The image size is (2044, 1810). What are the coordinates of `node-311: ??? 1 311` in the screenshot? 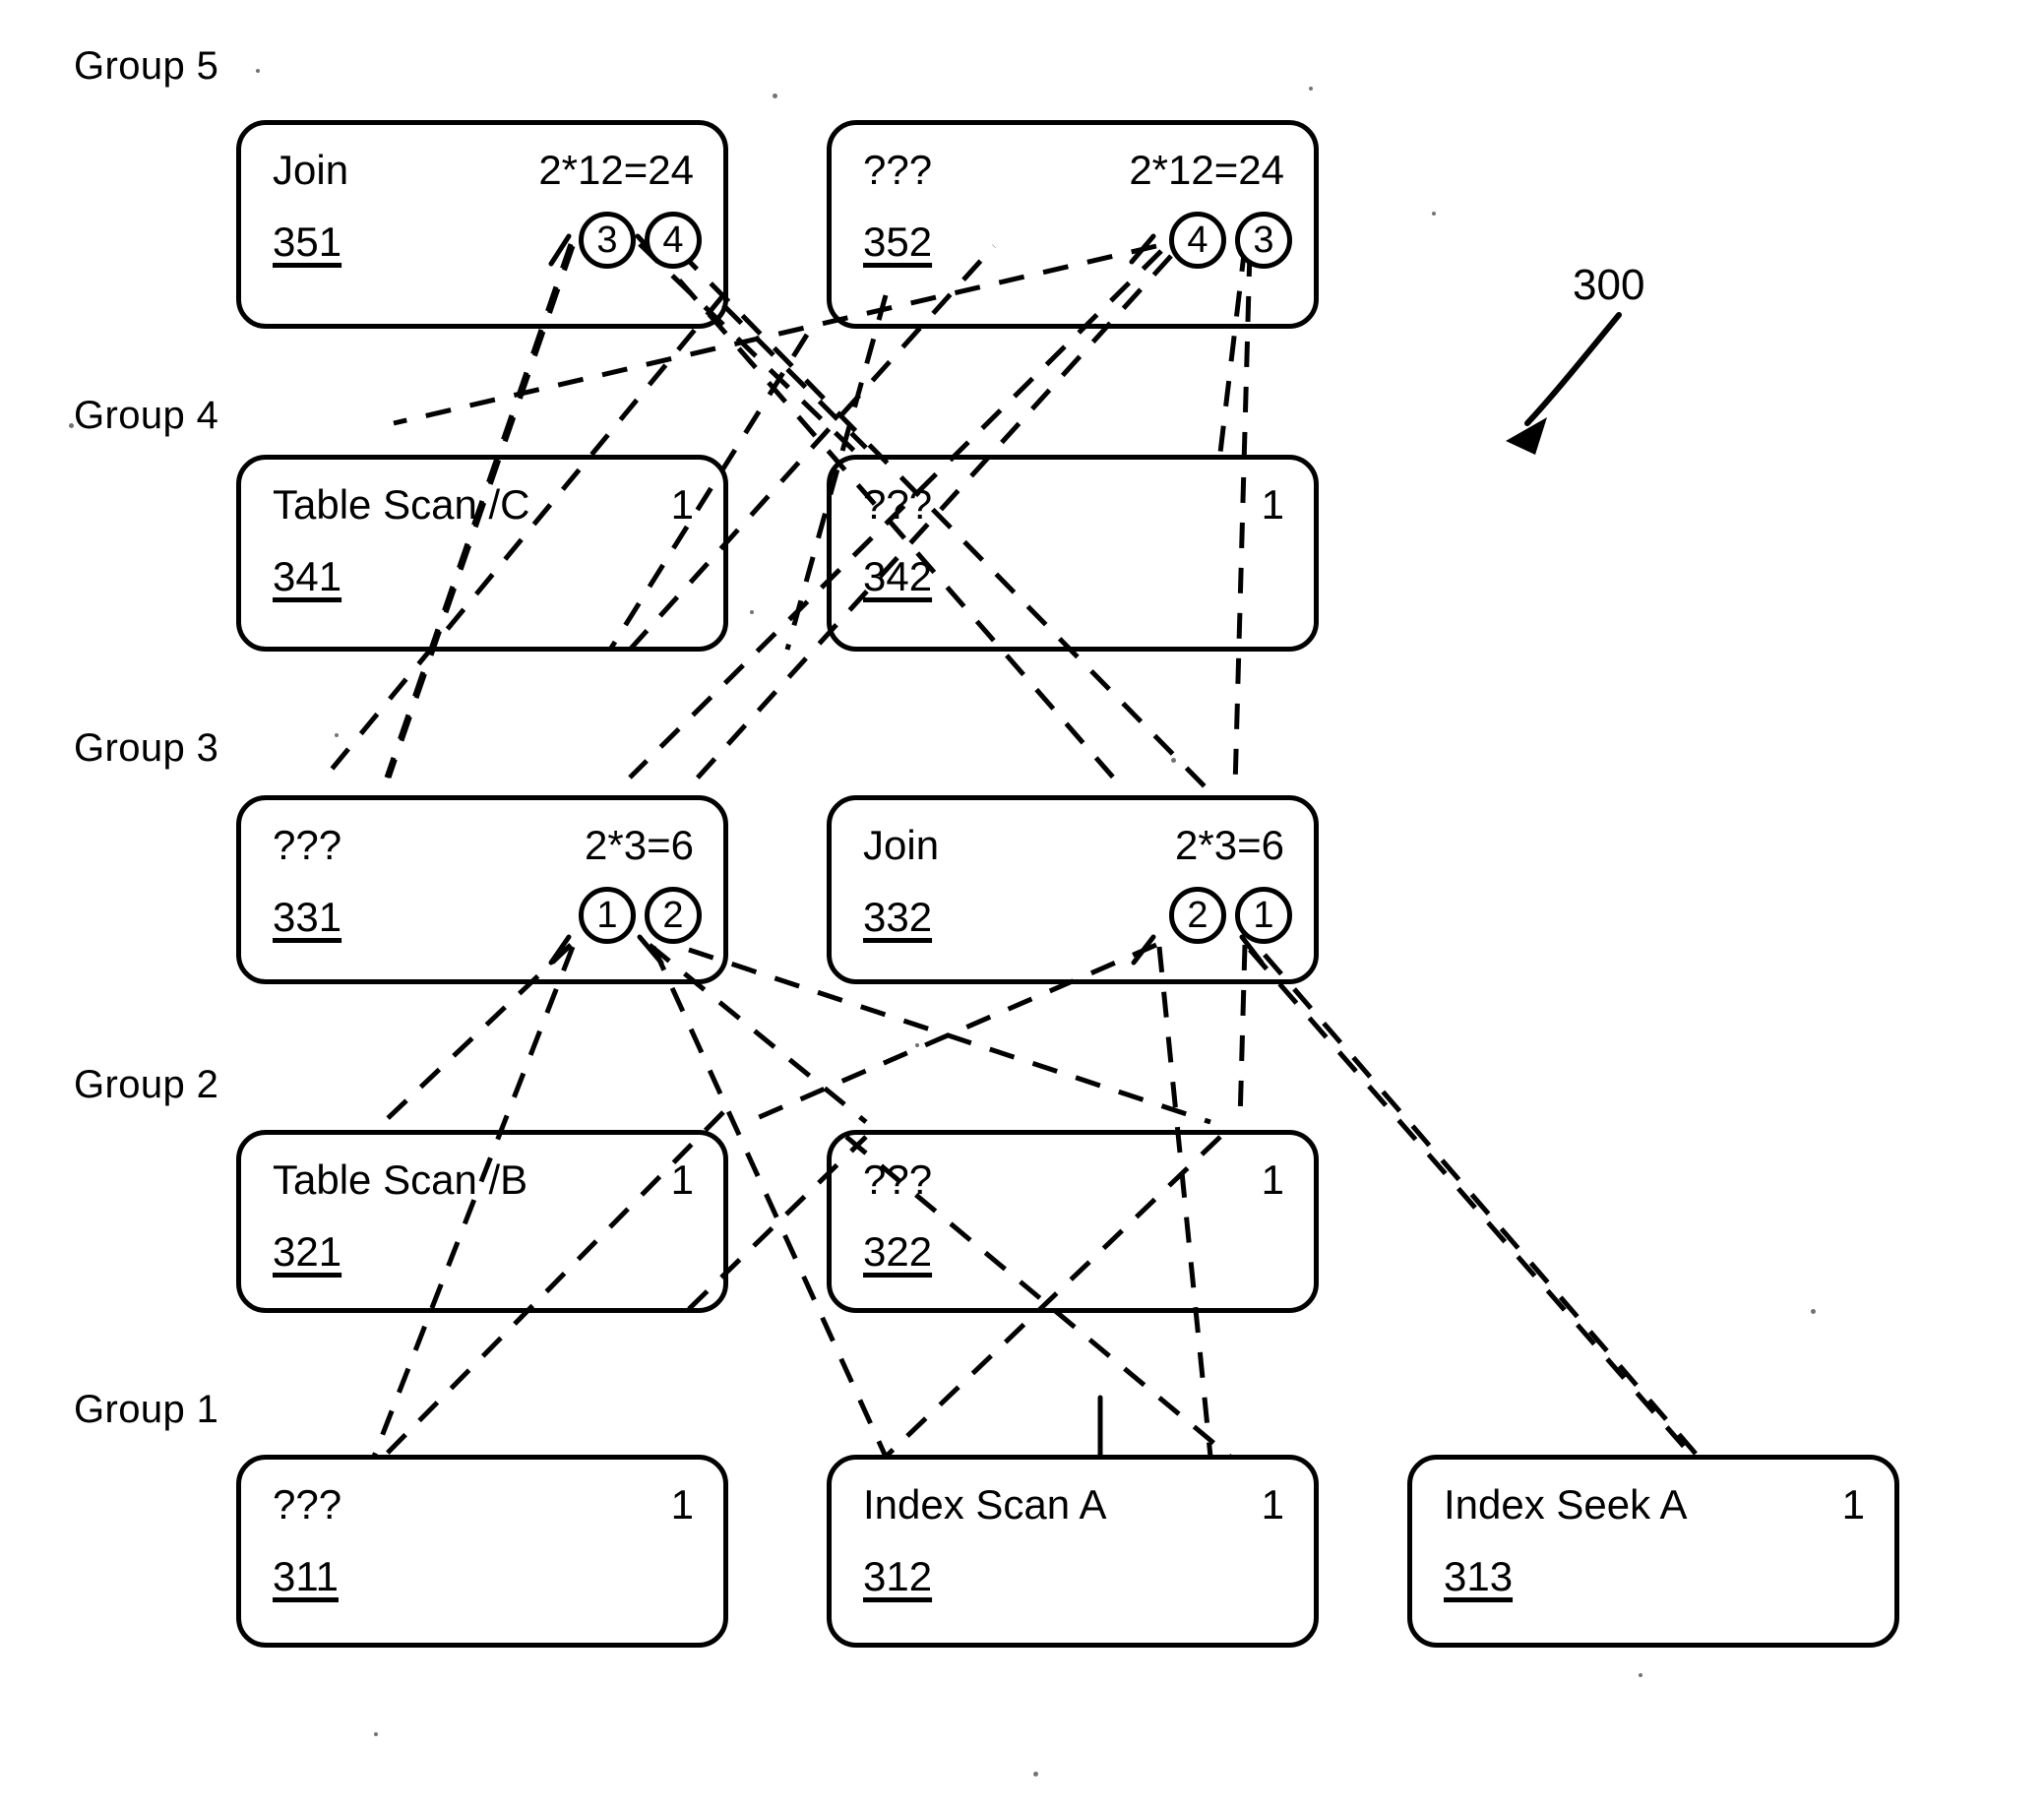 It's located at (482, 1551).